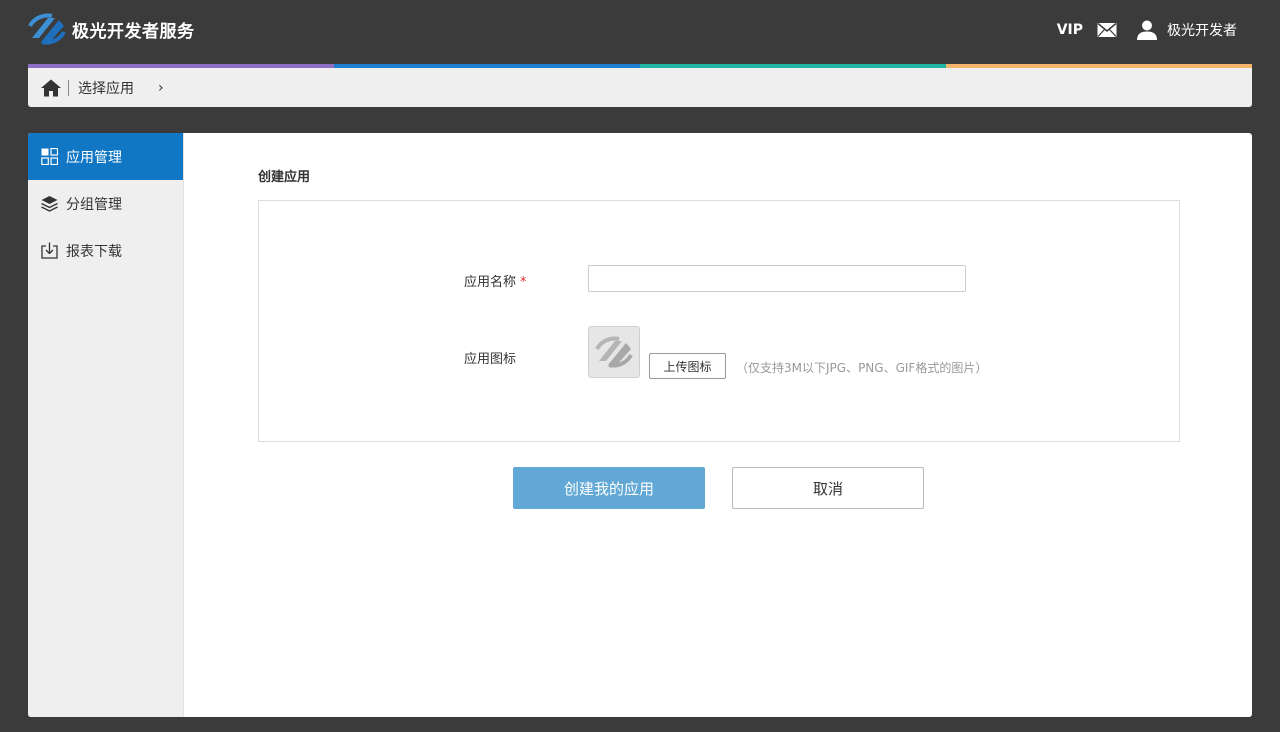  Describe the element at coordinates (490, 282) in the screenshot. I see `app-name-label-text: 应用名称` at that location.